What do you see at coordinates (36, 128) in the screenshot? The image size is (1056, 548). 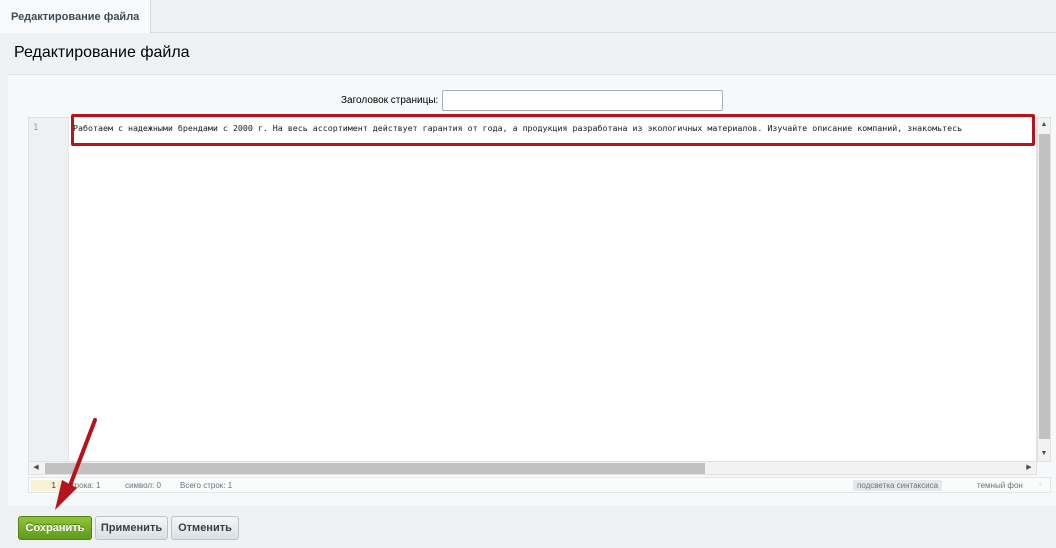 I see `line-number: 1` at bounding box center [36, 128].